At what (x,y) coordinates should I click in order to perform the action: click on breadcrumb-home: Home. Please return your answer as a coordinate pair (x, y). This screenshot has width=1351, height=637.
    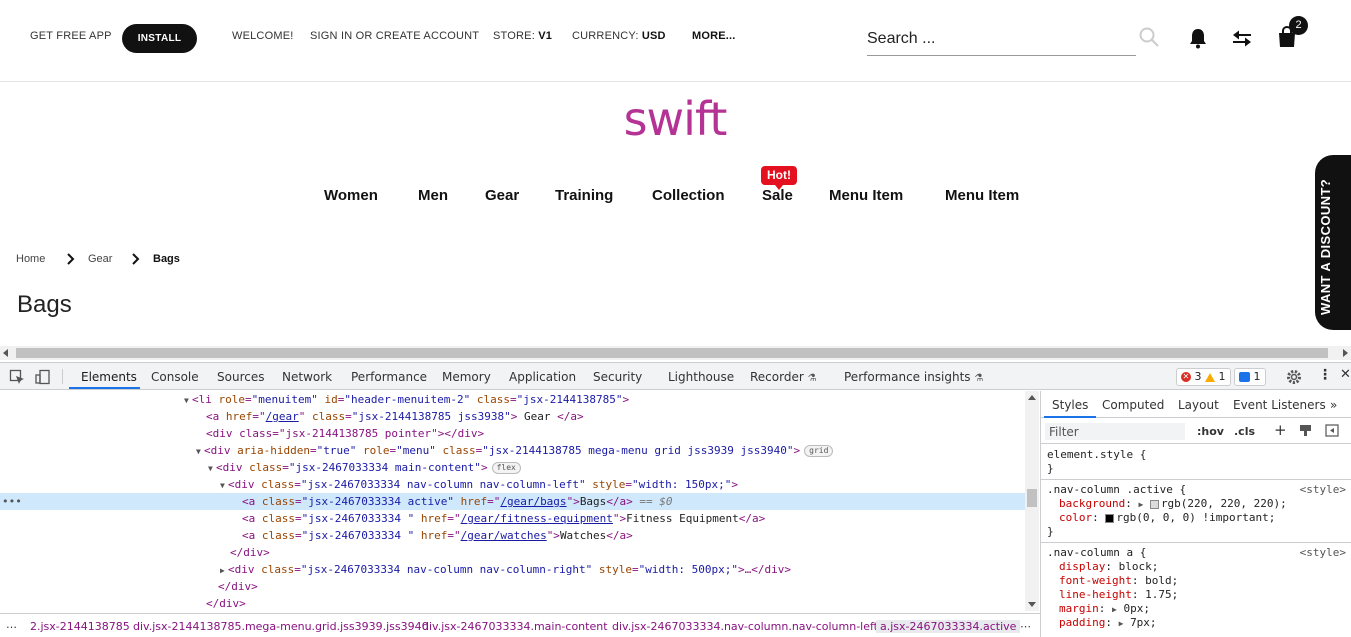
    Looking at the image, I should click on (30, 259).